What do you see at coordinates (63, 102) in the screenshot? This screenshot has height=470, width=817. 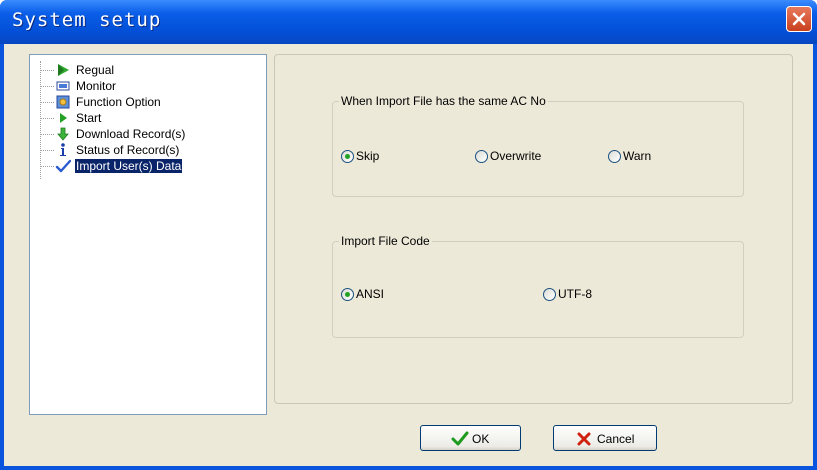 I see `settings-box-icon` at bounding box center [63, 102].